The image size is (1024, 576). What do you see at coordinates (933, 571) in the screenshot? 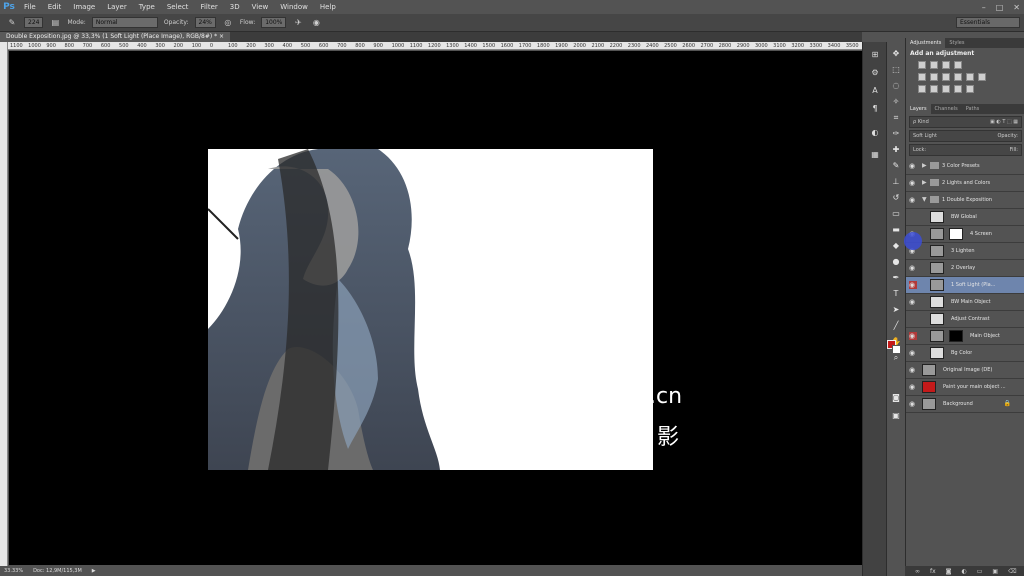
I see `fx-icon: fx` at bounding box center [933, 571].